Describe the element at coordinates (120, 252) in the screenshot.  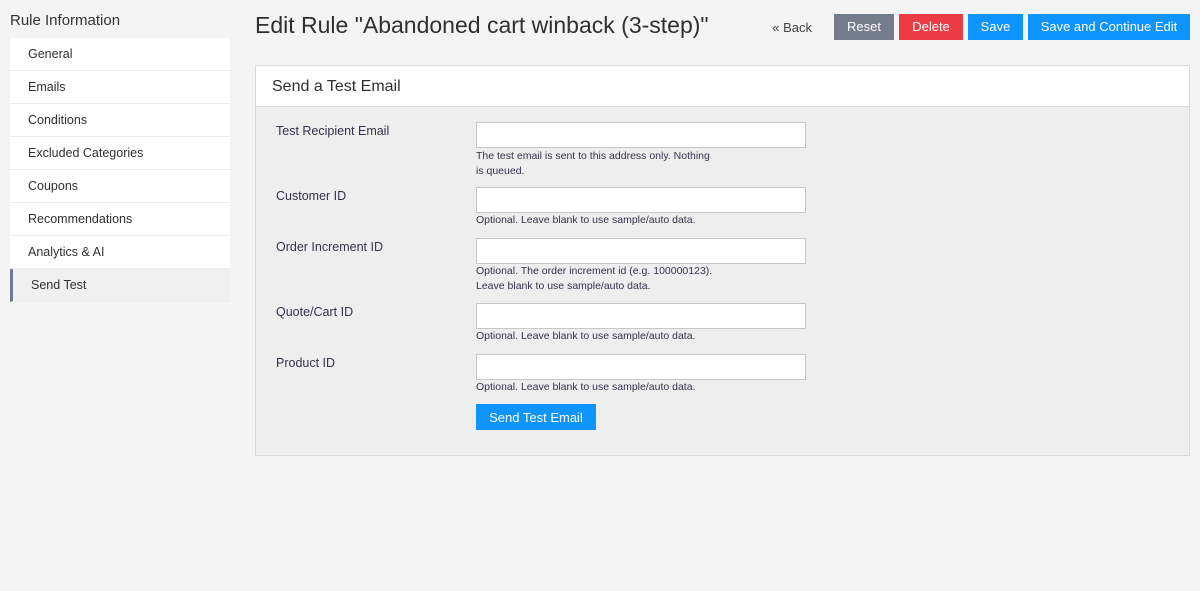
I see `sidebar-item-analytics-ai: Analytics & AI` at that location.